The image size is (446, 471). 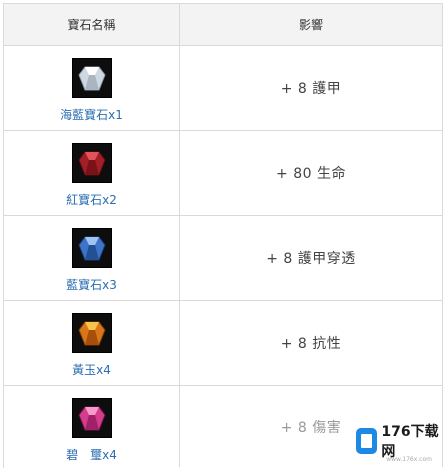 What do you see at coordinates (91, 370) in the screenshot?
I see `gem-name: 黃玉x4` at bounding box center [91, 370].